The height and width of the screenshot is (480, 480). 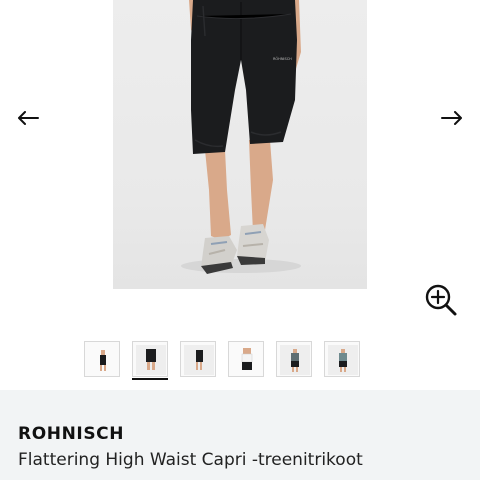 I want to click on svg-text: RÖHNISCH, so click(x=282, y=58).